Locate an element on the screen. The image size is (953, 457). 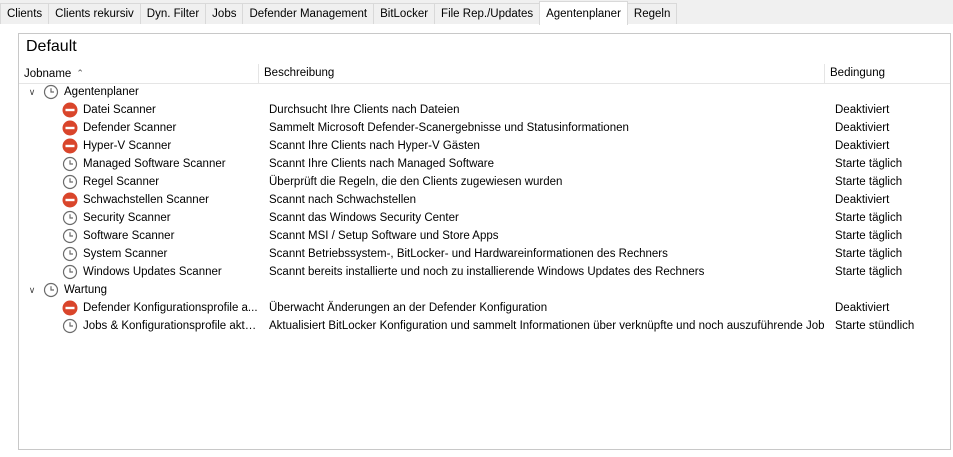
column-header-description: Beschreibung is located at coordinates (542, 73).